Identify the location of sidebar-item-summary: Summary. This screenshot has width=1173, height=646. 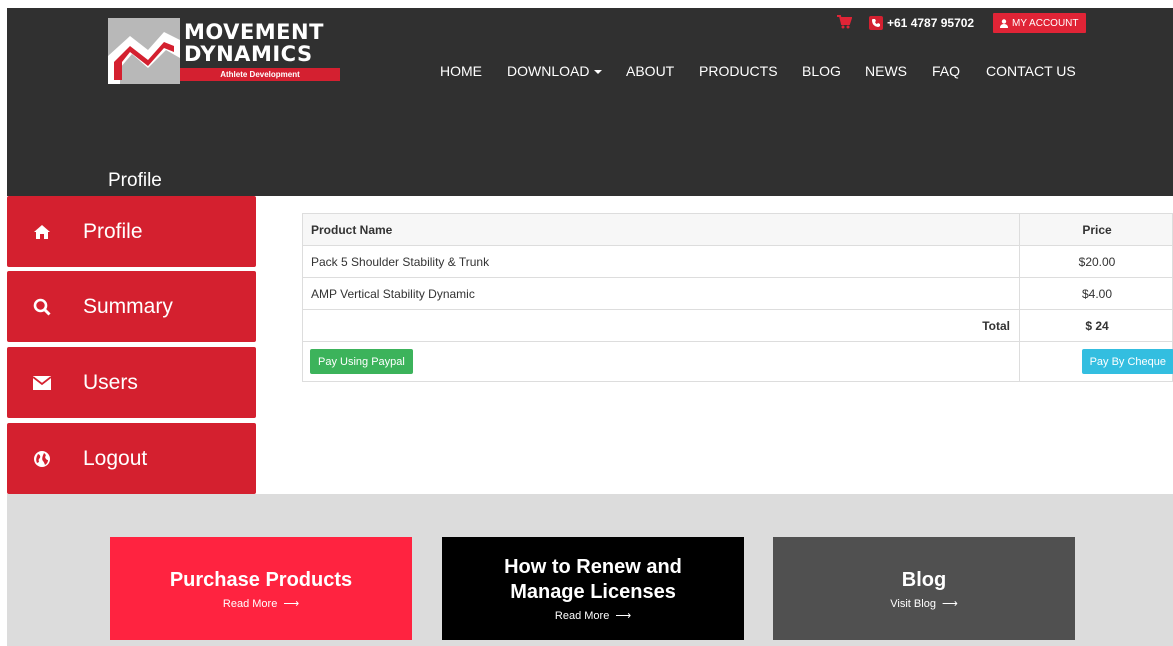
(131, 306).